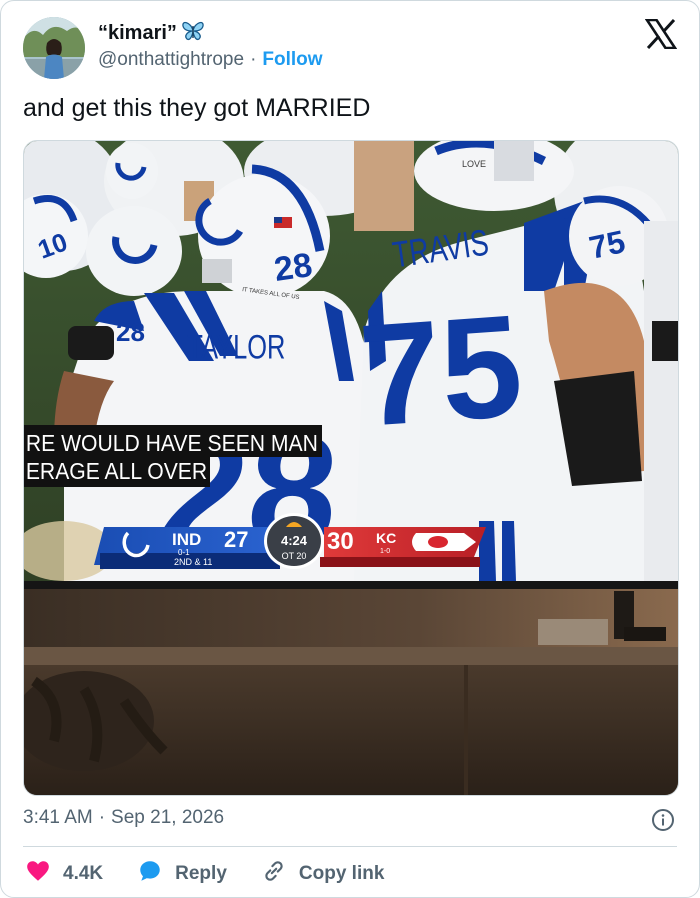 This screenshot has height=898, width=700. I want to click on down-distance: 2ND & 11, so click(193, 562).